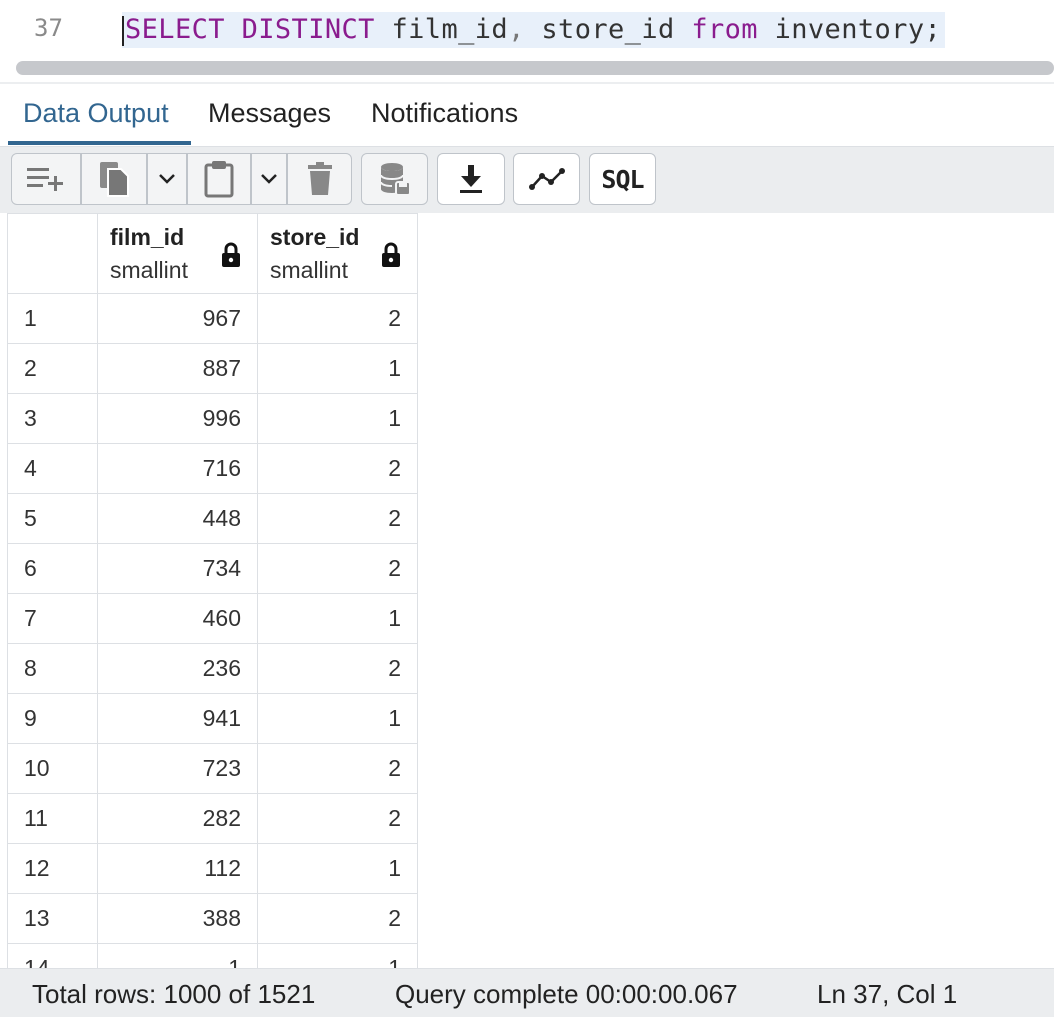 This screenshot has width=1054, height=1017. I want to click on row-number: 11, so click(52, 818).